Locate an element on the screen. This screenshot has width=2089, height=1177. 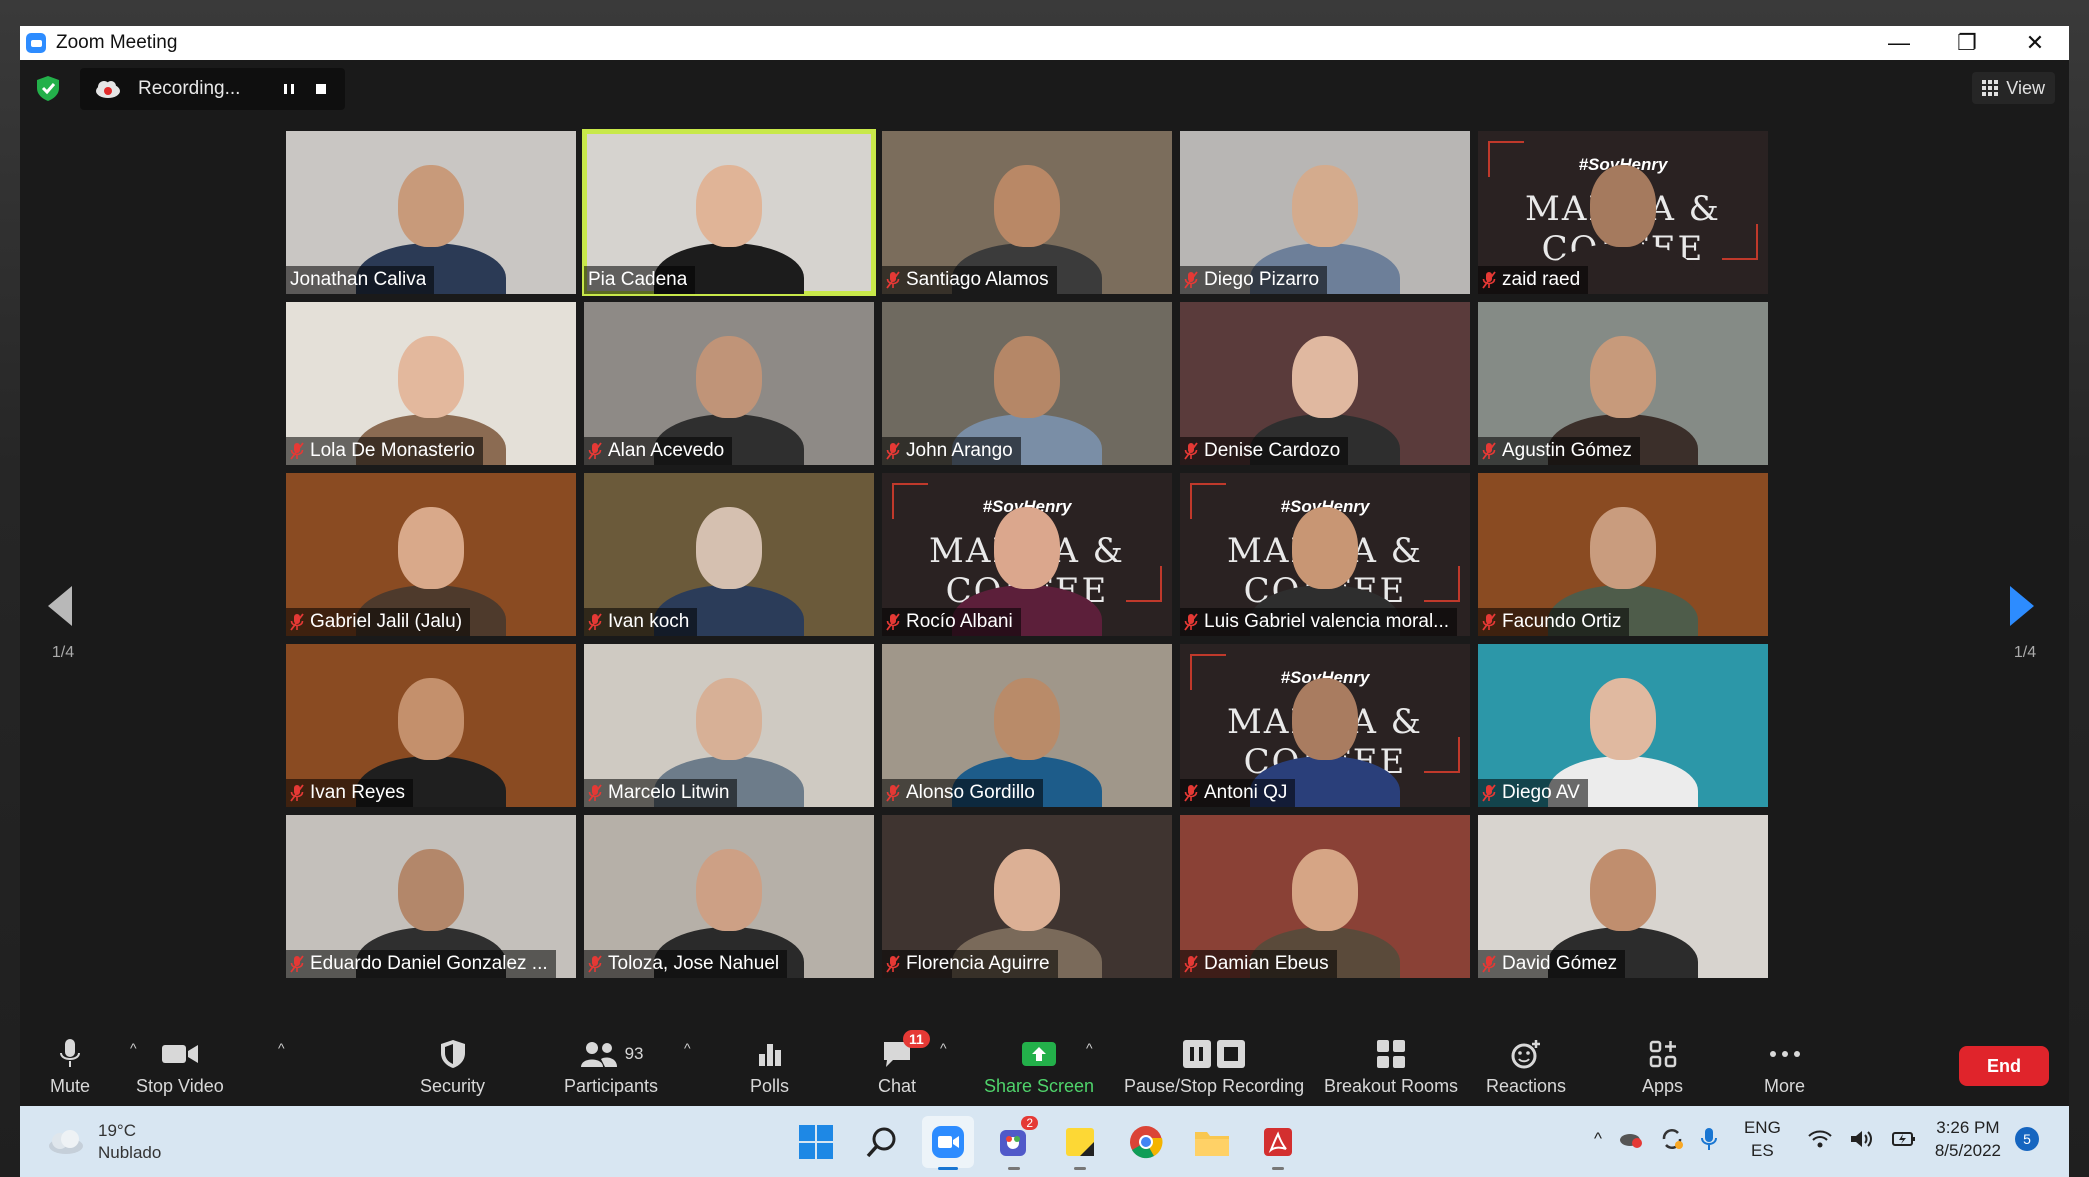
reactions-button: Reactions is located at coordinates (1526, 1065).